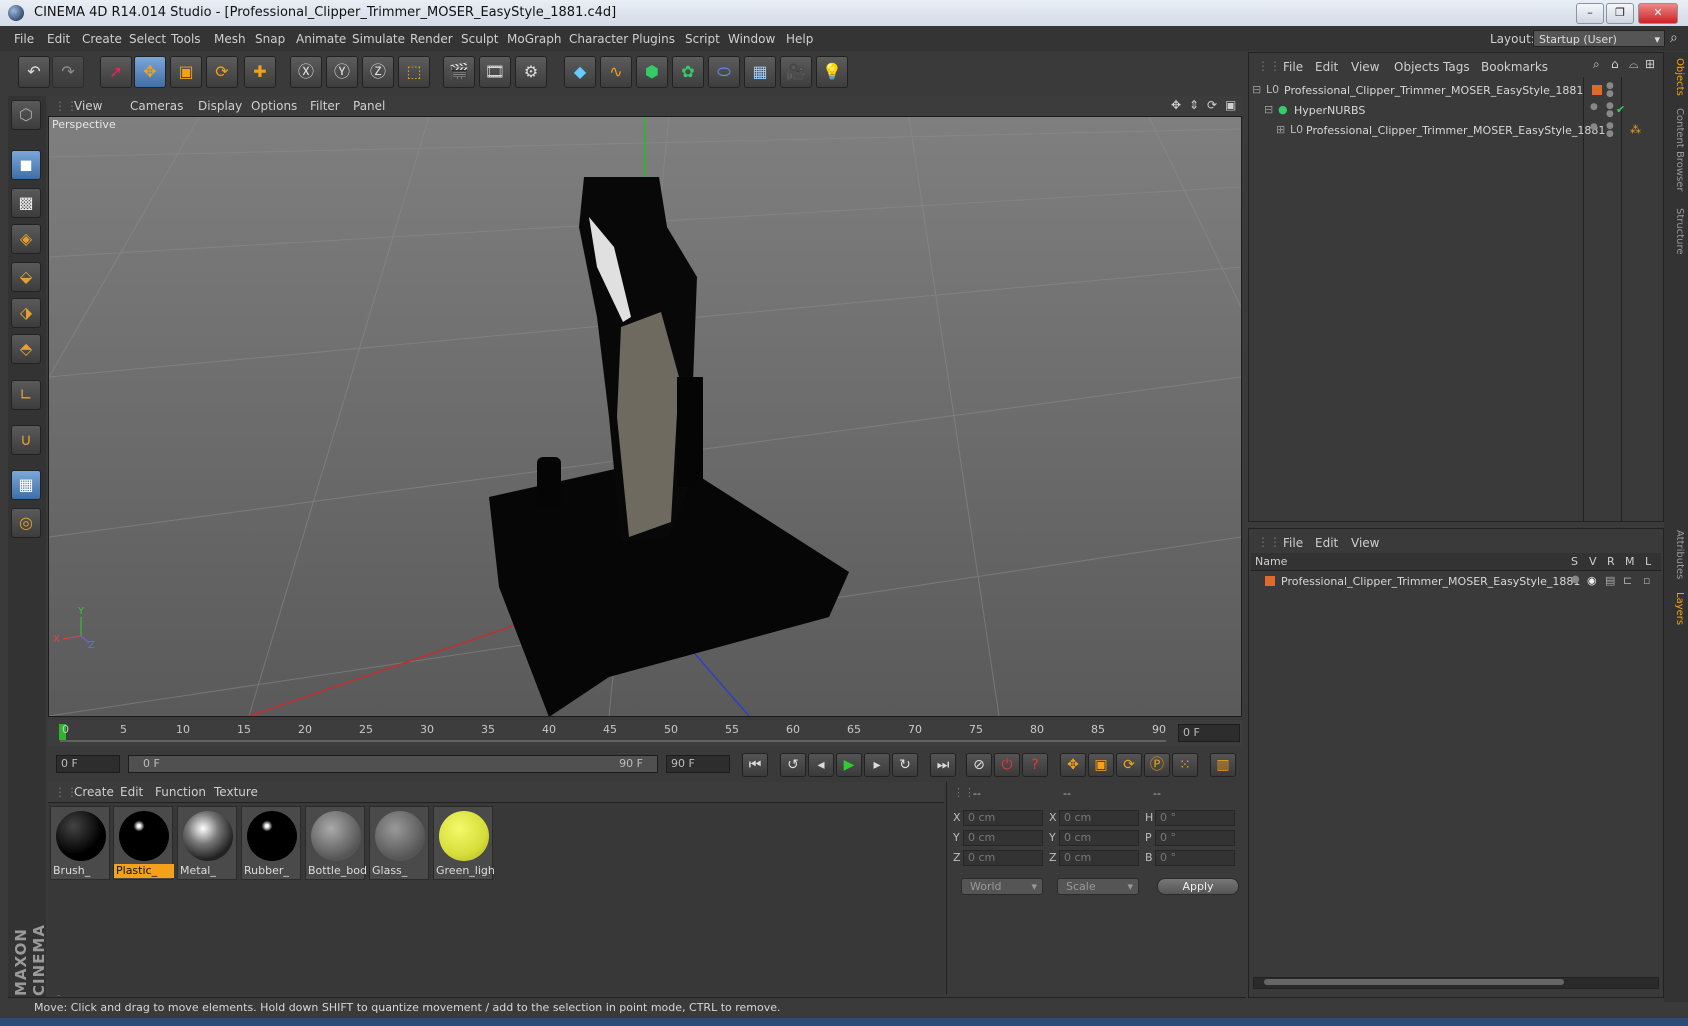 This screenshot has width=1688, height=1026. Describe the element at coordinates (979, 765) in the screenshot. I see `record-active-objects-button: ⊘` at that location.